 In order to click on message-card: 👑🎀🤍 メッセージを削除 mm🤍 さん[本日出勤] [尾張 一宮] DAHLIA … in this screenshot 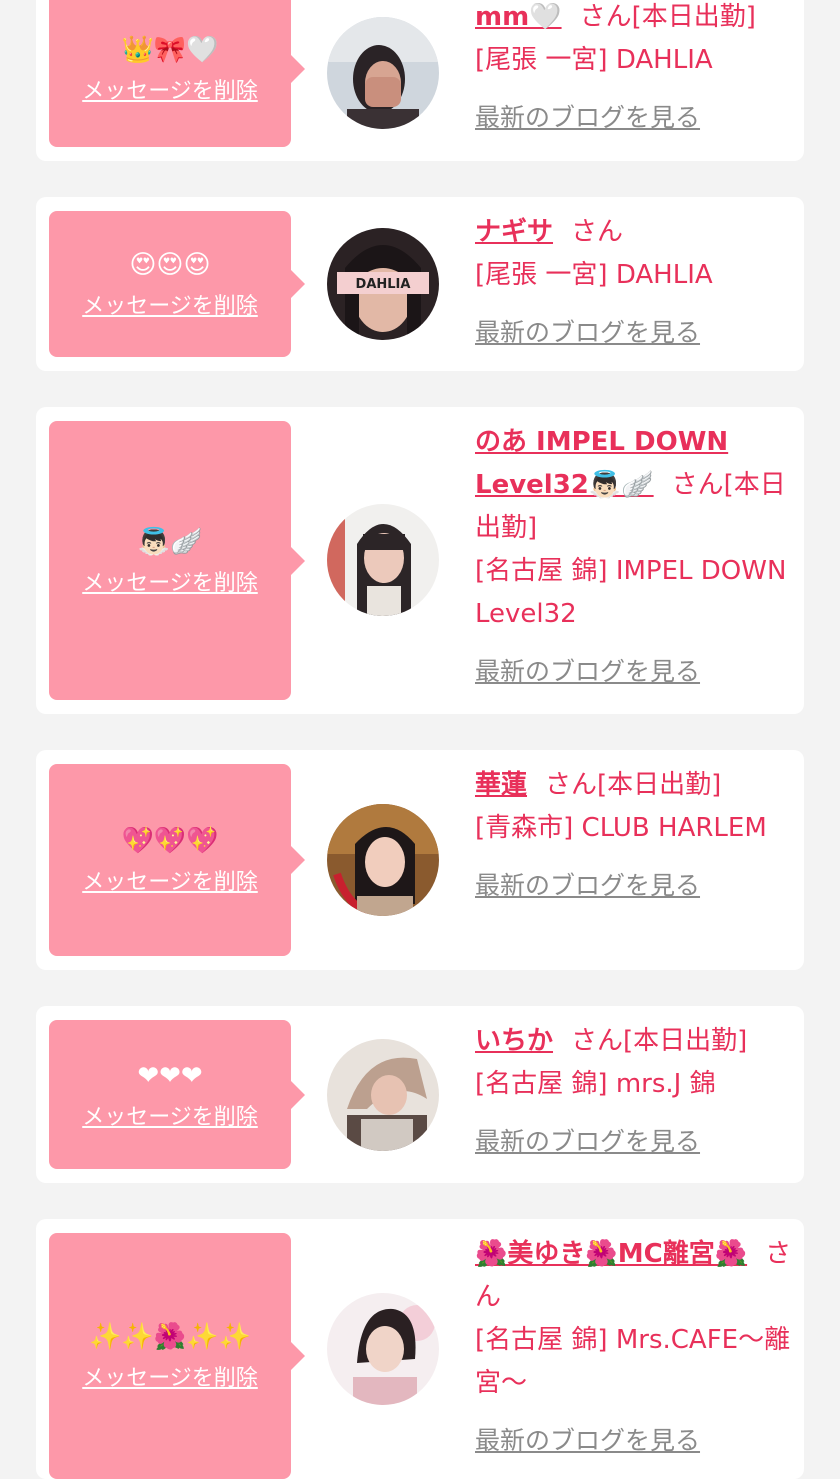, I will do `click(420, 80)`.